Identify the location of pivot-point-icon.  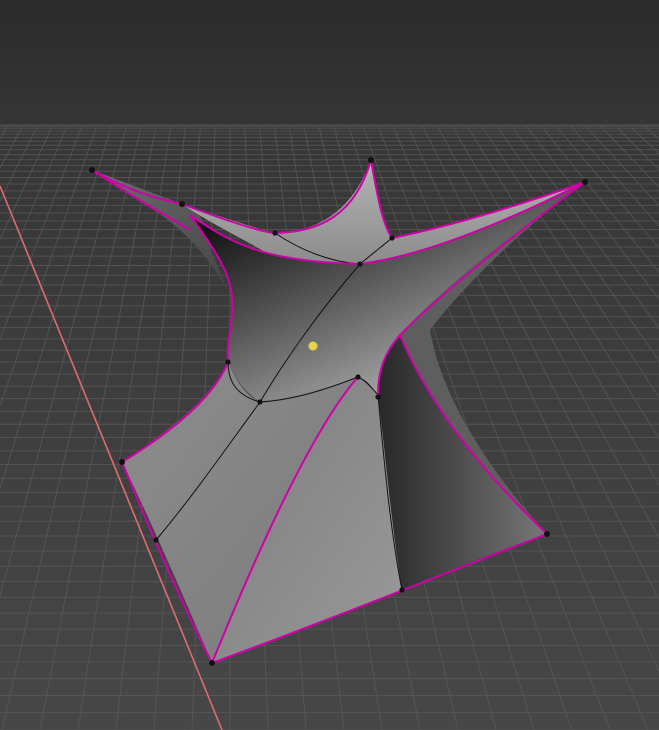
(313, 346).